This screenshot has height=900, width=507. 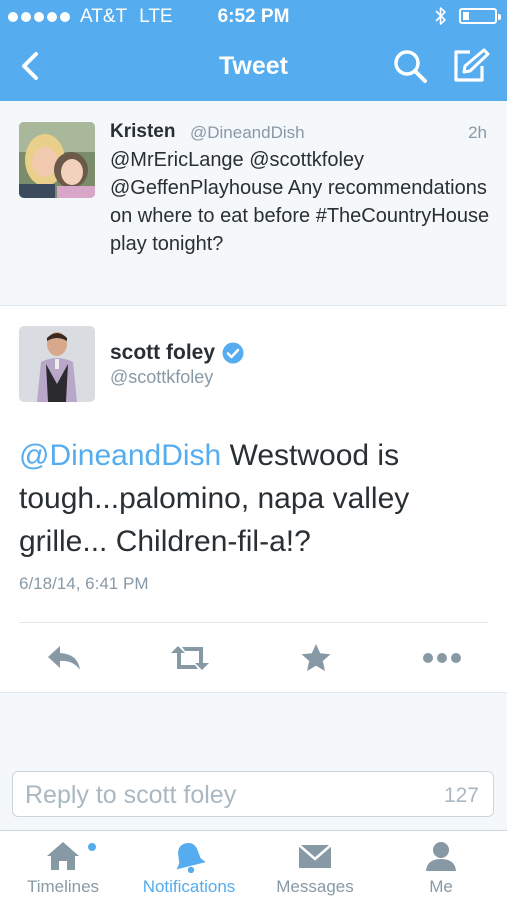 I want to click on mention-link: @DineandDish, so click(x=120, y=455).